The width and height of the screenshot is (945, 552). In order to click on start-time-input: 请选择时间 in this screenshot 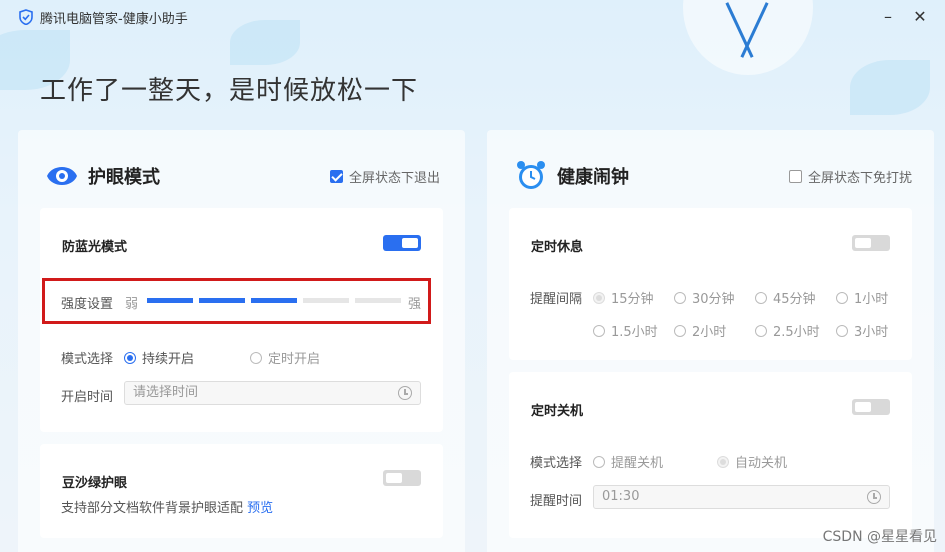, I will do `click(272, 393)`.